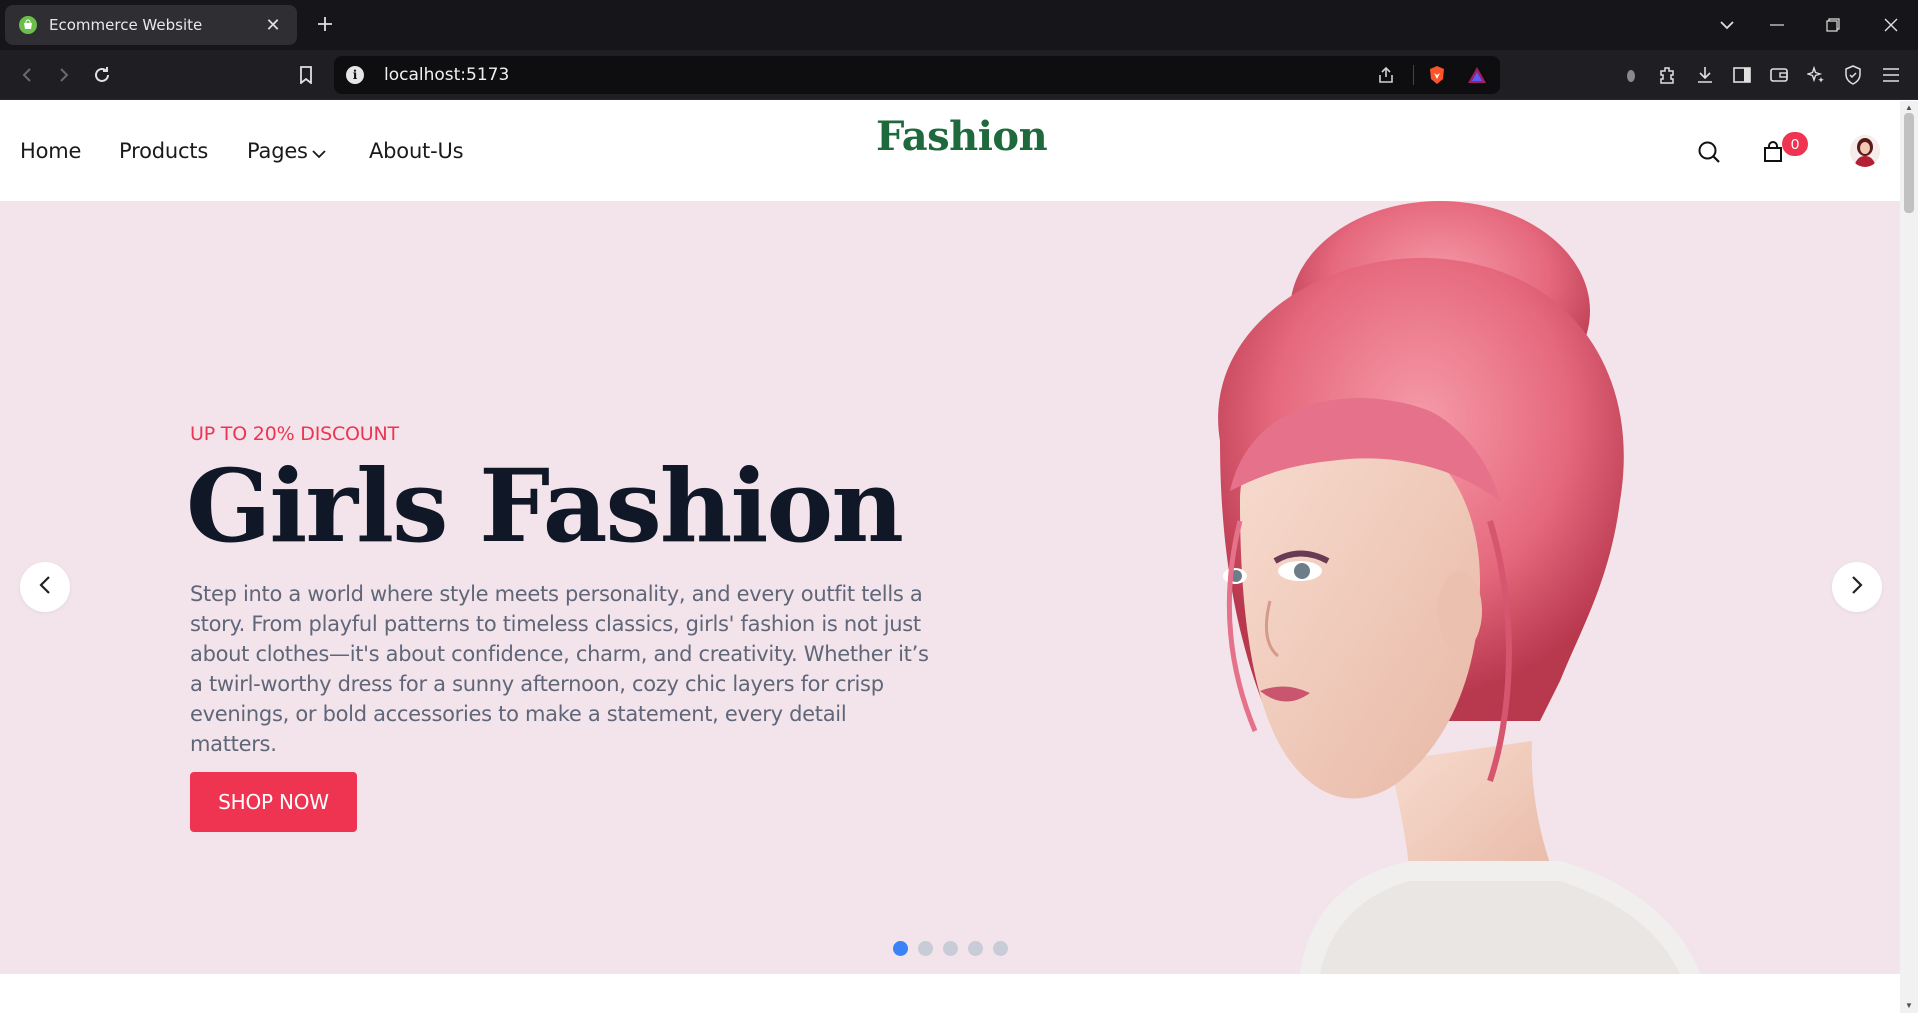 This screenshot has width=1918, height=1013. I want to click on chevron-right-icon, so click(1857, 587).